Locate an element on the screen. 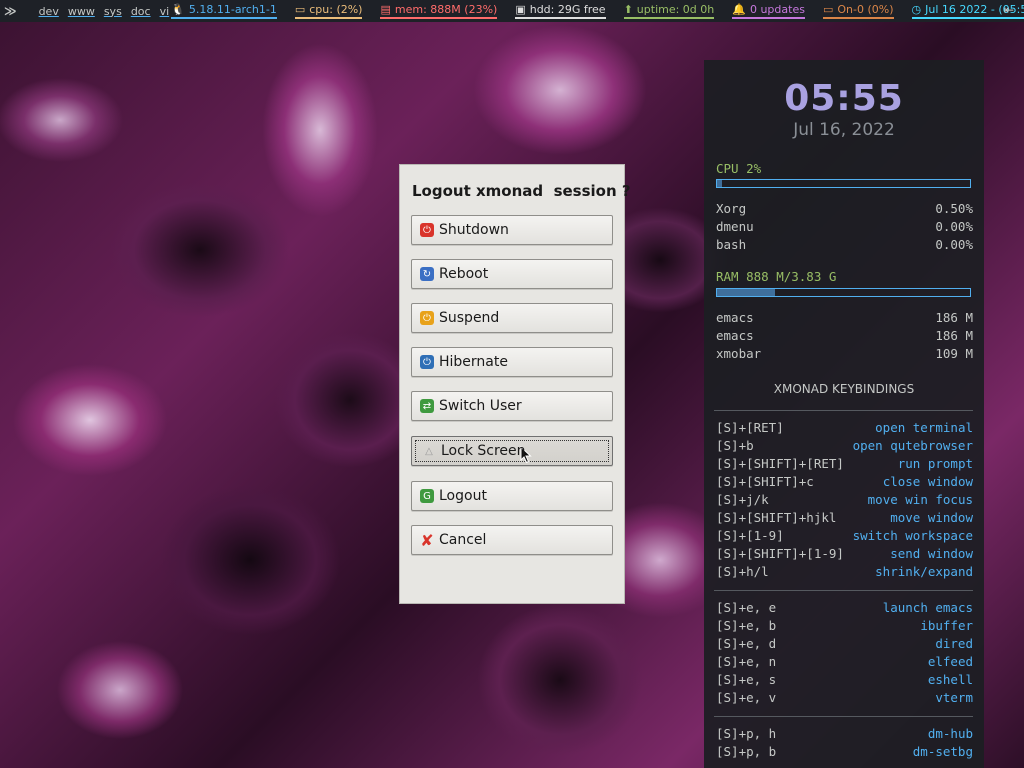  mem-proc-row: xmobar 109 M is located at coordinates (844, 353).